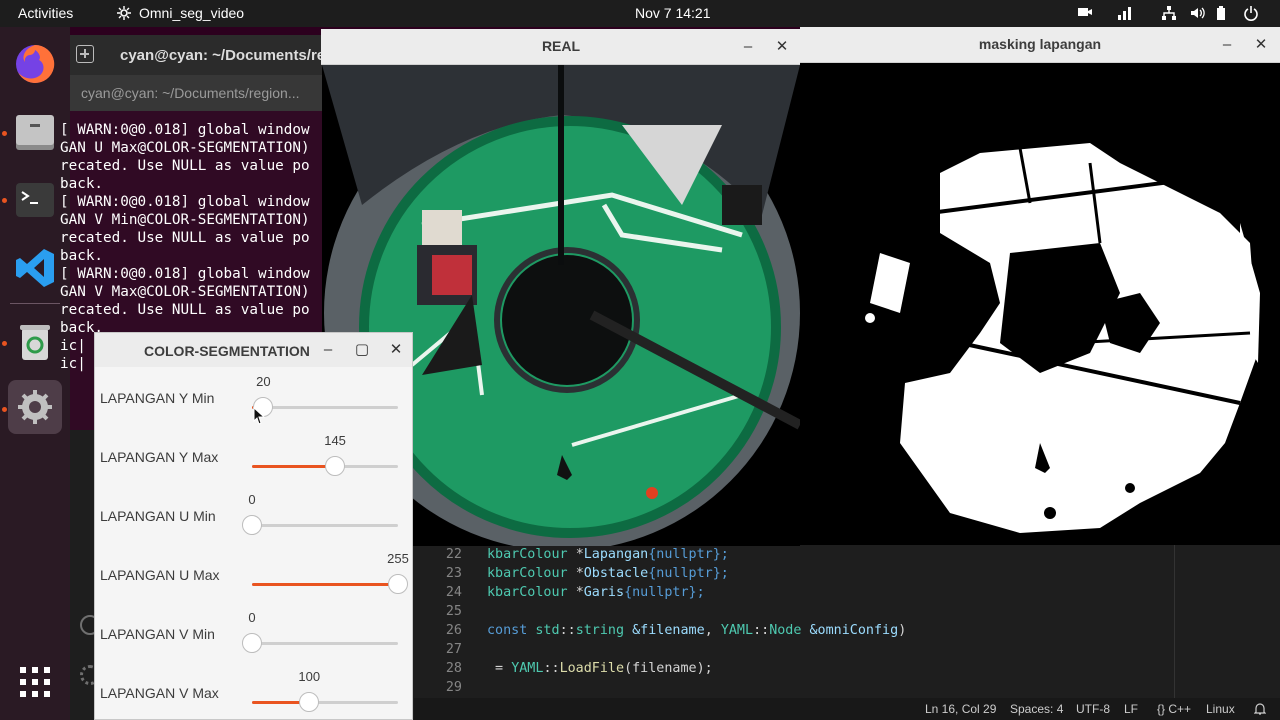 Image resolution: width=1280 pixels, height=720 pixels. What do you see at coordinates (673, 13) in the screenshot?
I see `clock: Nov 7 14:21` at bounding box center [673, 13].